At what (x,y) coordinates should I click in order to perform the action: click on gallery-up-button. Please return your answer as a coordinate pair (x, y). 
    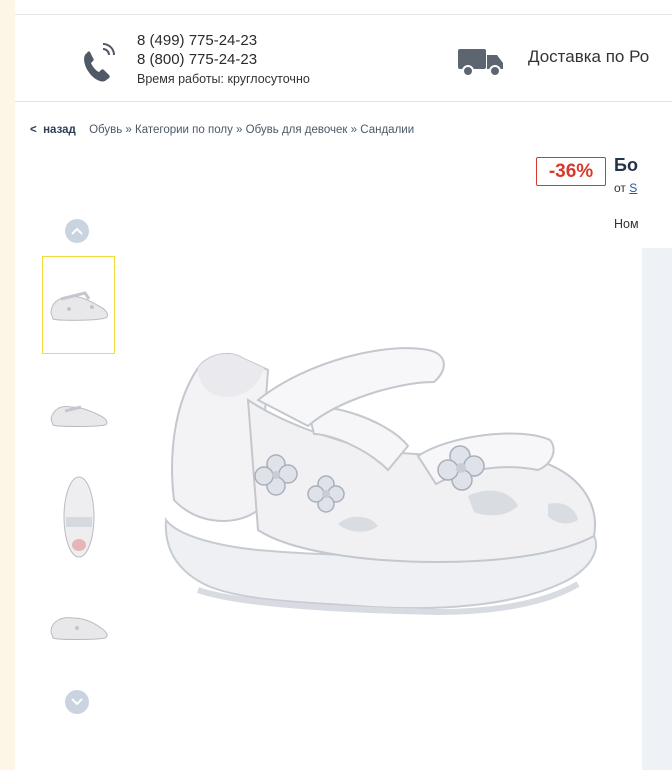
    Looking at the image, I should click on (77, 231).